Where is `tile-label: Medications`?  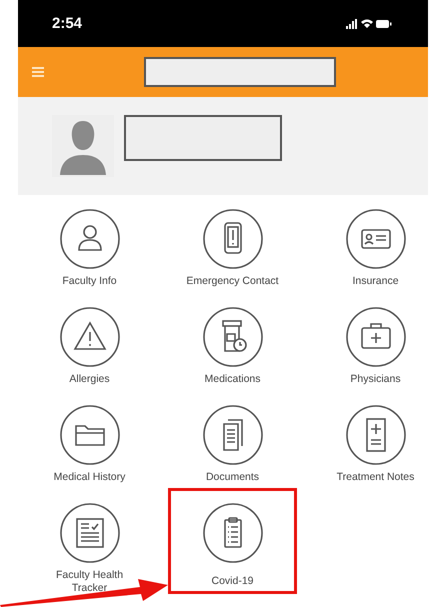
tile-label: Medications is located at coordinates (232, 379).